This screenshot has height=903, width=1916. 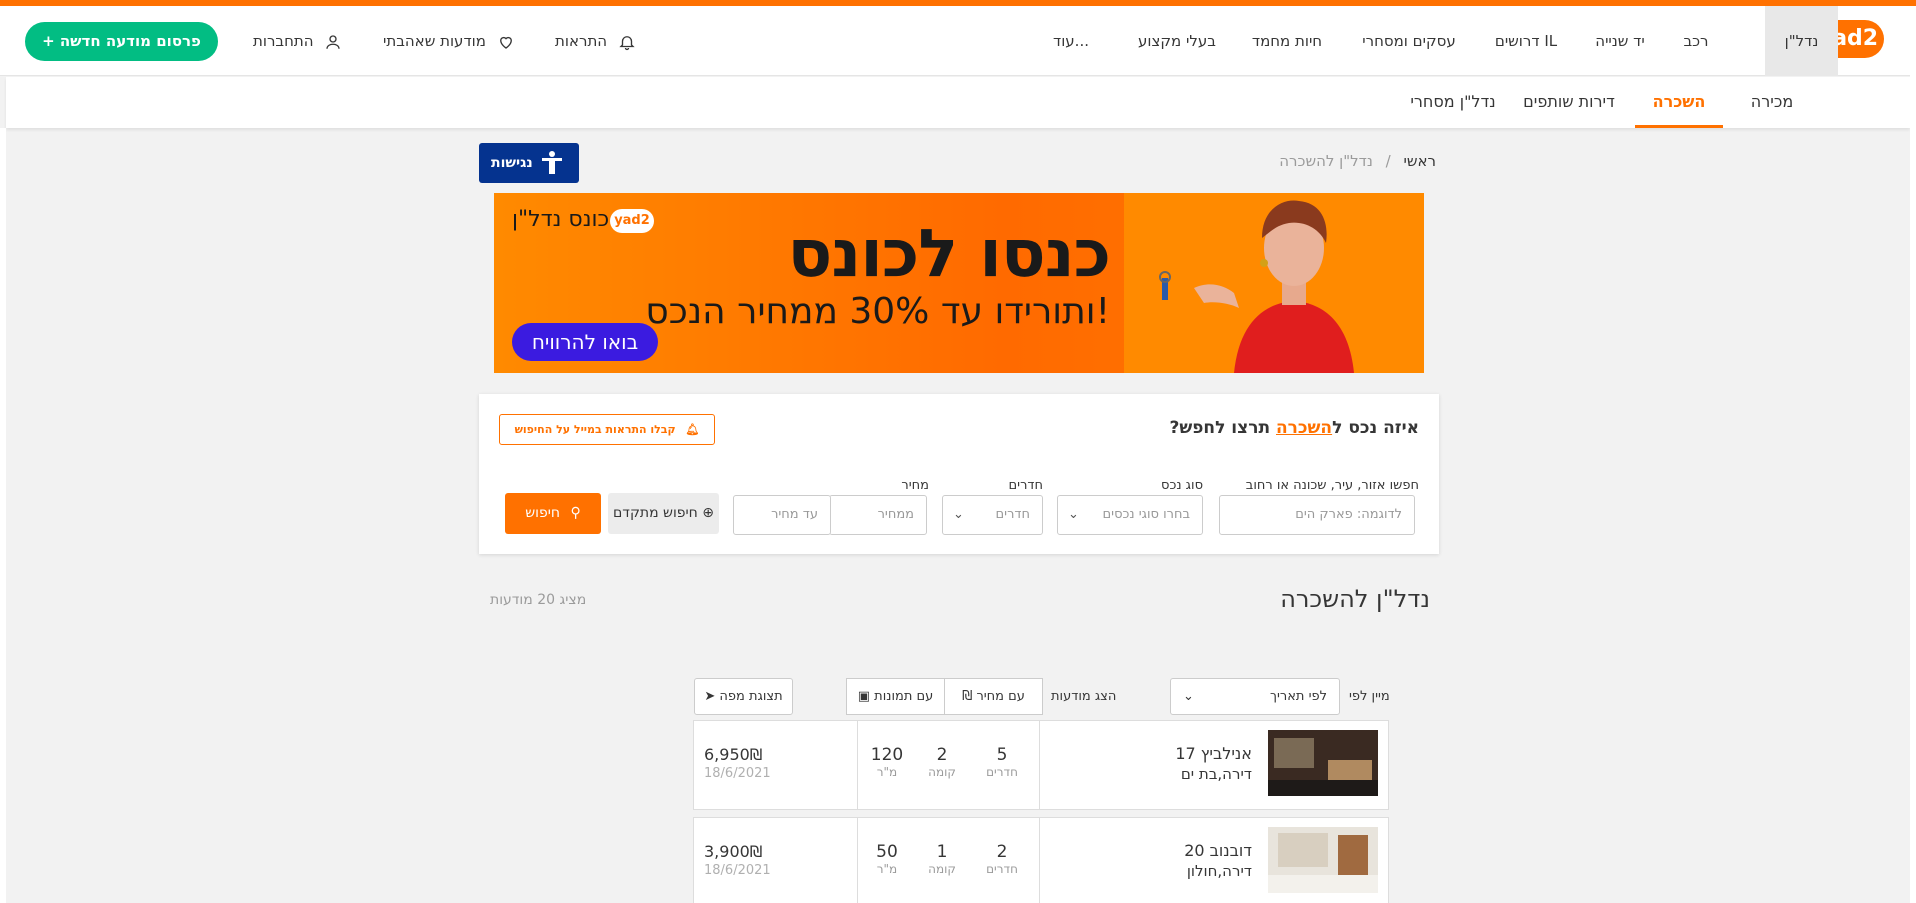 What do you see at coordinates (733, 754) in the screenshot?
I see `listing-price: 6,950₪` at bounding box center [733, 754].